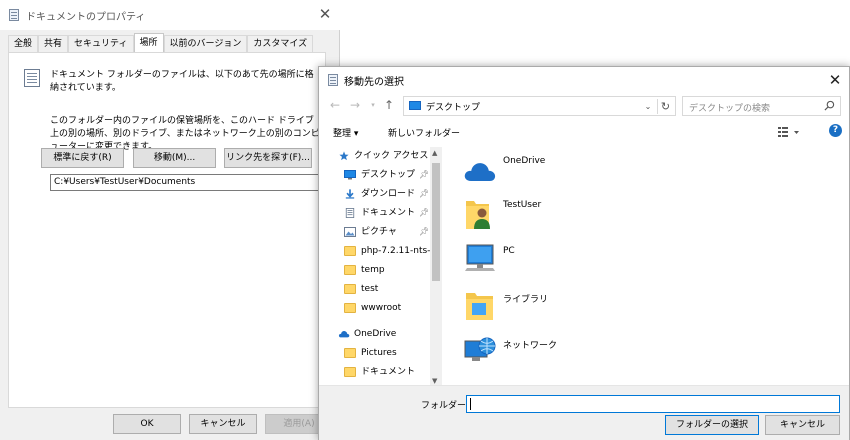  What do you see at coordinates (185, 182) in the screenshot?
I see `path-input: C:¥Users¥TestUser¥Documents` at bounding box center [185, 182].